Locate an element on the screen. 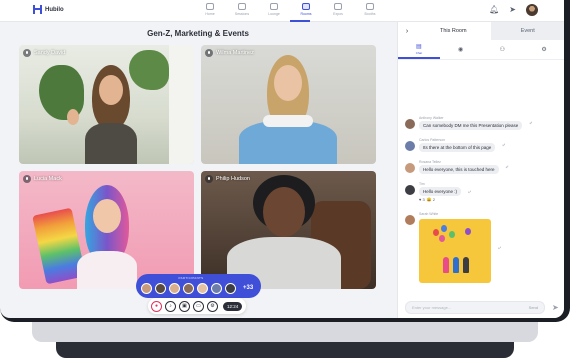 The height and width of the screenshot is (358, 570). nav-booths: Booths is located at coordinates (370, 9).